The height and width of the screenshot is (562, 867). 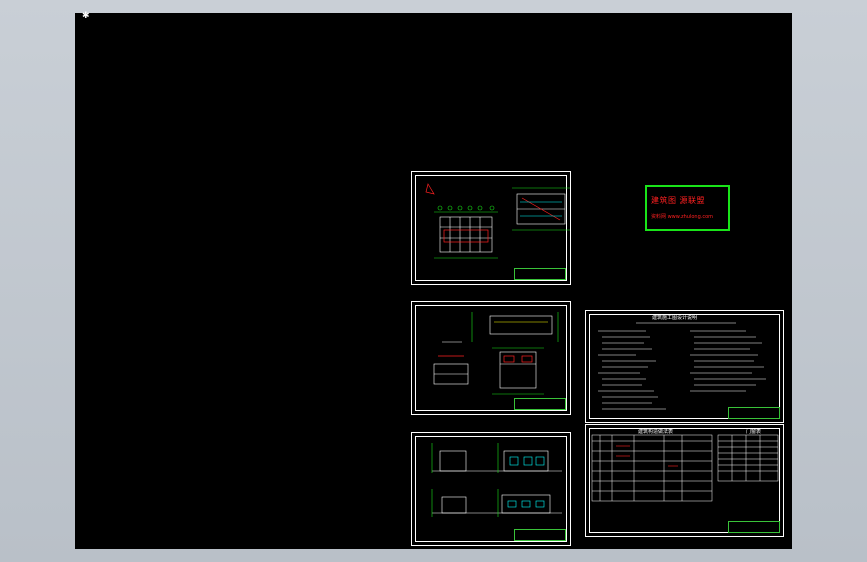 I want to click on stamp-line-1: 建筑图 源联盟, so click(x=678, y=200).